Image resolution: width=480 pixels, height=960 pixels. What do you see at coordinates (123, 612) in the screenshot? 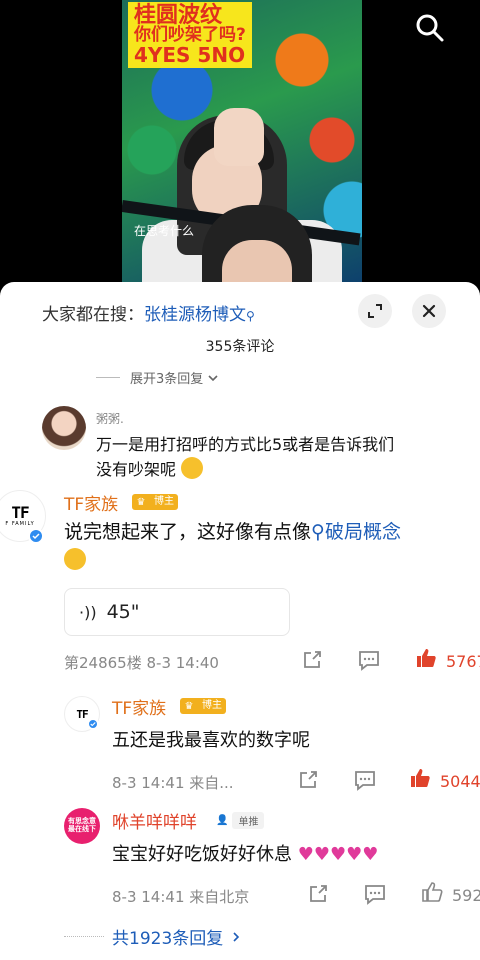
I see `voice-duration: 45"` at bounding box center [123, 612].